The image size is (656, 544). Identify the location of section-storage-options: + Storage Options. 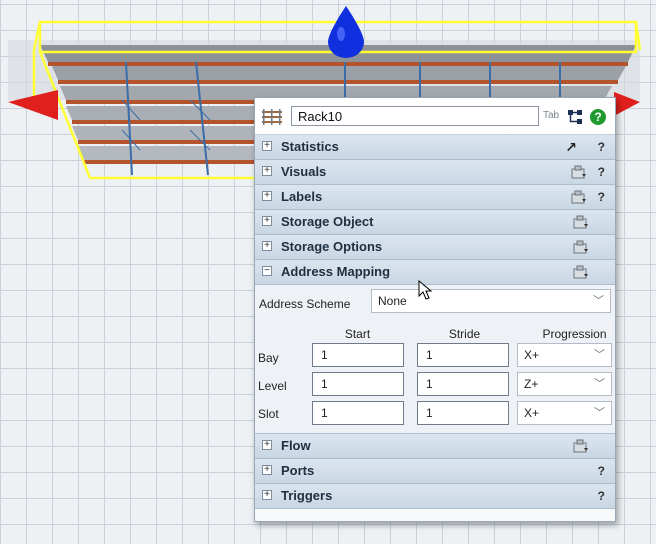
(435, 247).